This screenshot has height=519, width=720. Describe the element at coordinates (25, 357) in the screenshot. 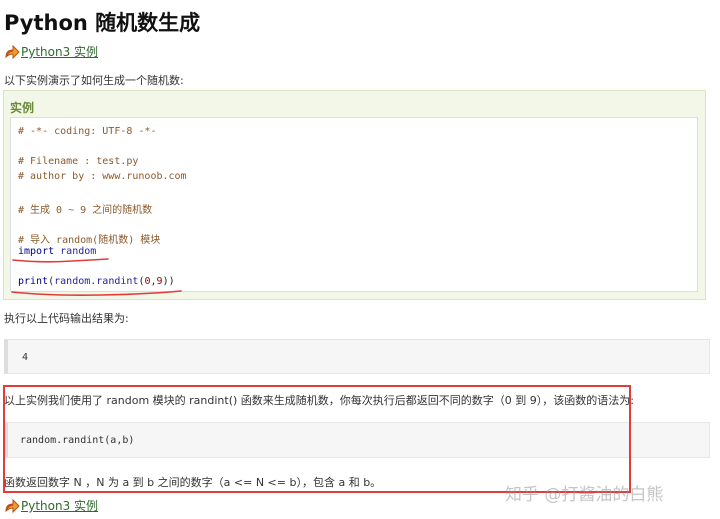

I see `output-value: 4` at that location.